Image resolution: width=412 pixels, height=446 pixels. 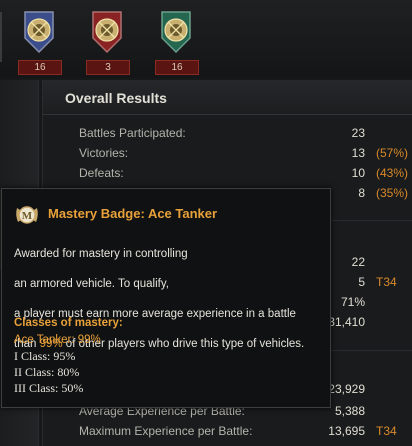 What do you see at coordinates (107, 32) in the screenshot?
I see `red-mastery-badge-icon` at bounding box center [107, 32].